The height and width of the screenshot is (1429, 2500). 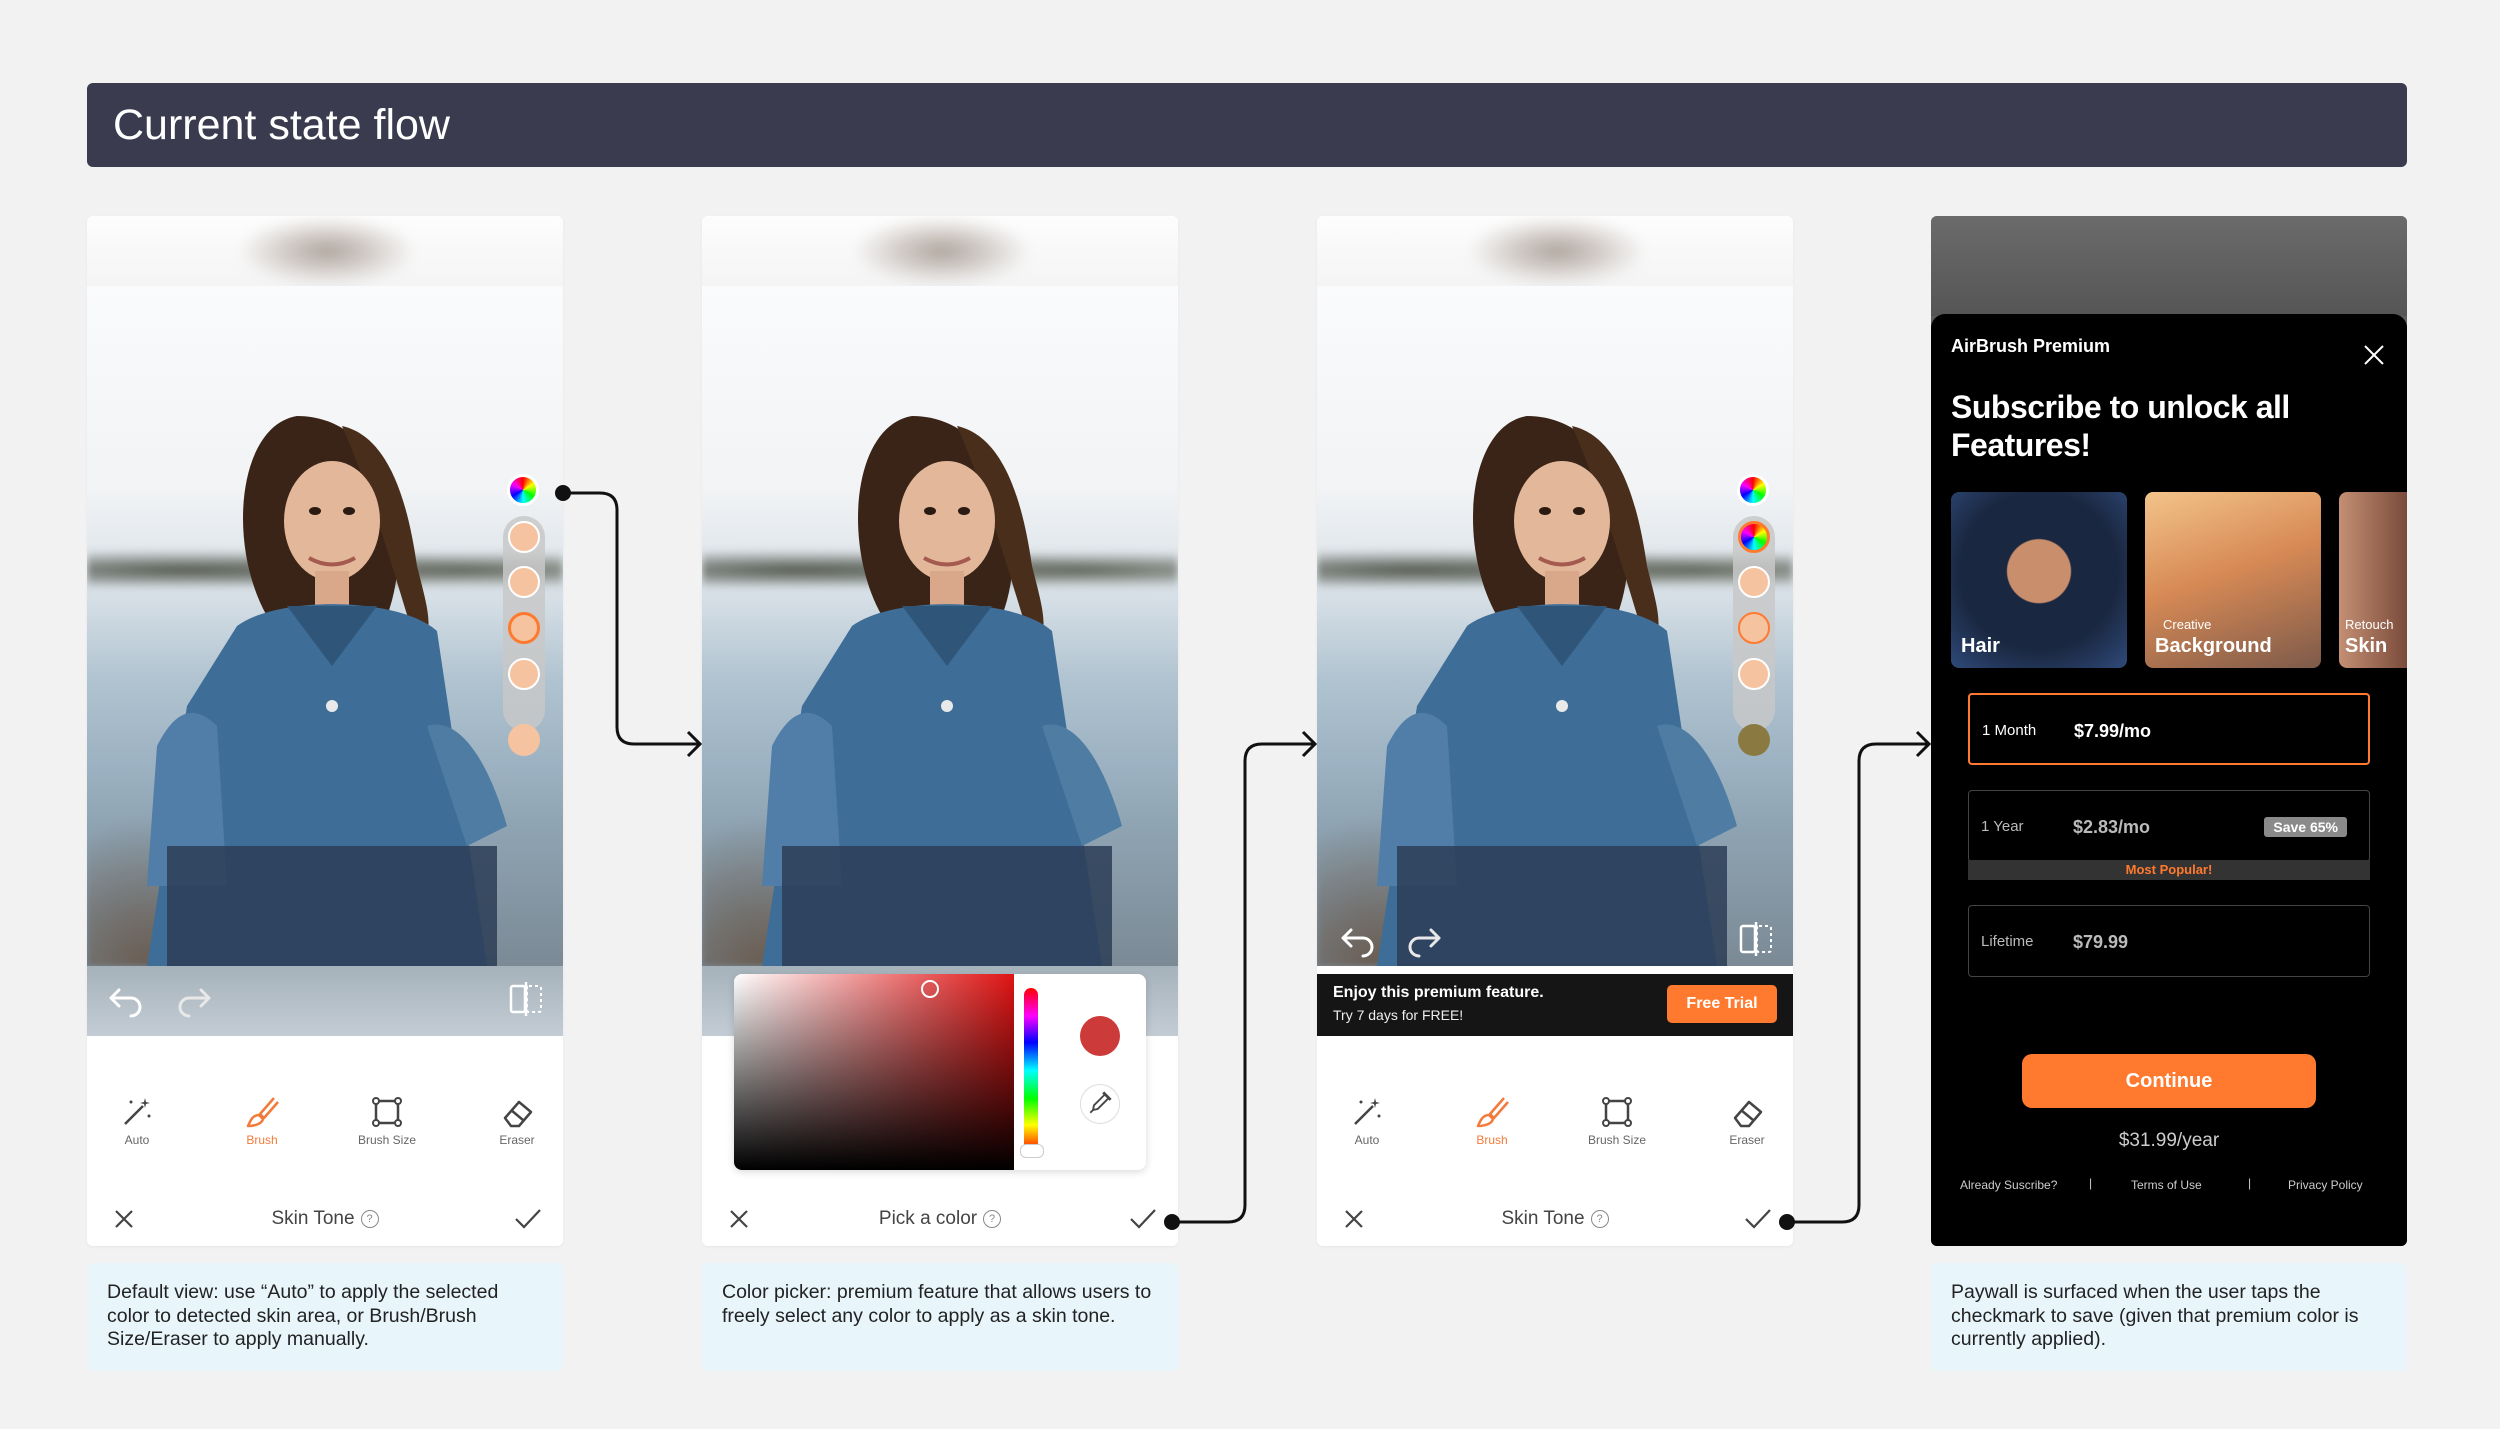 I want to click on free-trial-button: Free Trial, so click(x=1722, y=1004).